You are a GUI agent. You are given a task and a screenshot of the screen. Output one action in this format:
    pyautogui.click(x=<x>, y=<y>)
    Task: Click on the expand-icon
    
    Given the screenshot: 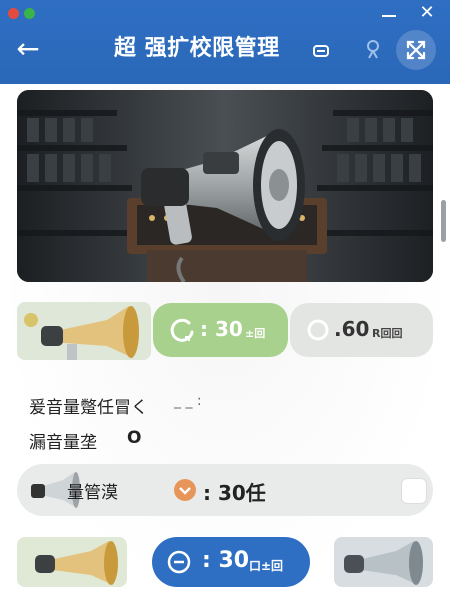 What is the action you would take?
    pyautogui.click(x=416, y=50)
    